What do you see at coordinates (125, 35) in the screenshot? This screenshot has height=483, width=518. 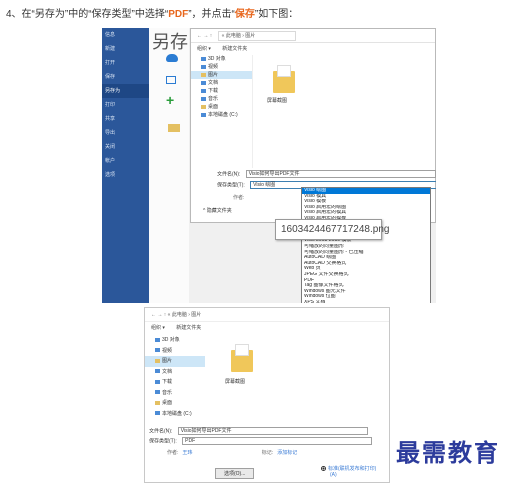 I see `backstage-item: 信息` at bounding box center [125, 35].